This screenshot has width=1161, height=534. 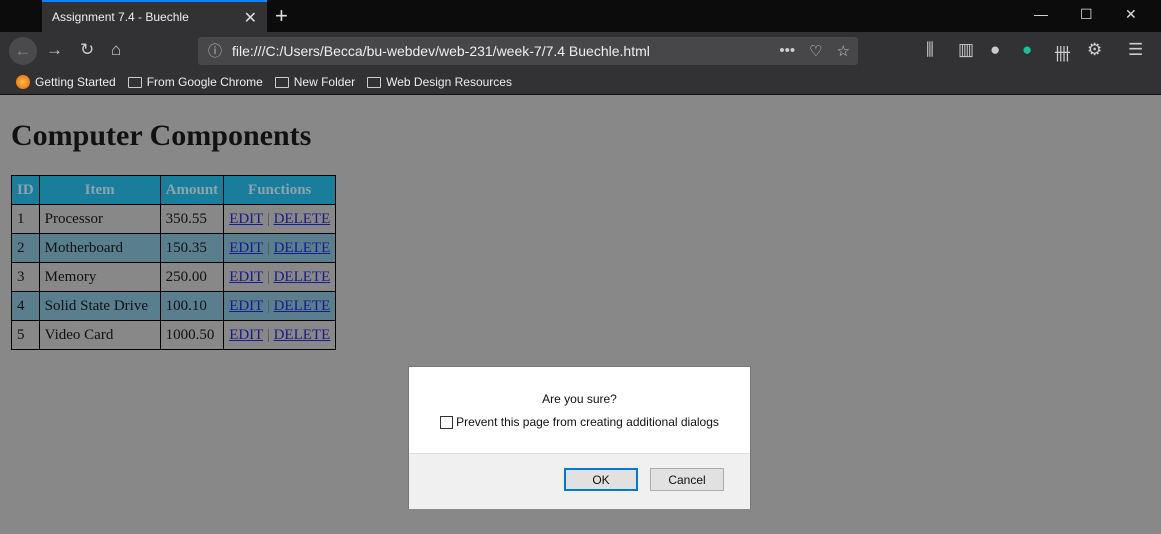 What do you see at coordinates (75, 82) in the screenshot?
I see `bookmark-label: Getting Started` at bounding box center [75, 82].